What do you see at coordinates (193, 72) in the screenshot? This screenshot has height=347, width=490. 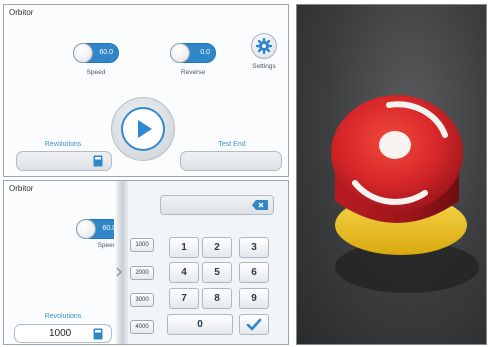 I see `reverse-label: Reverse` at bounding box center [193, 72].